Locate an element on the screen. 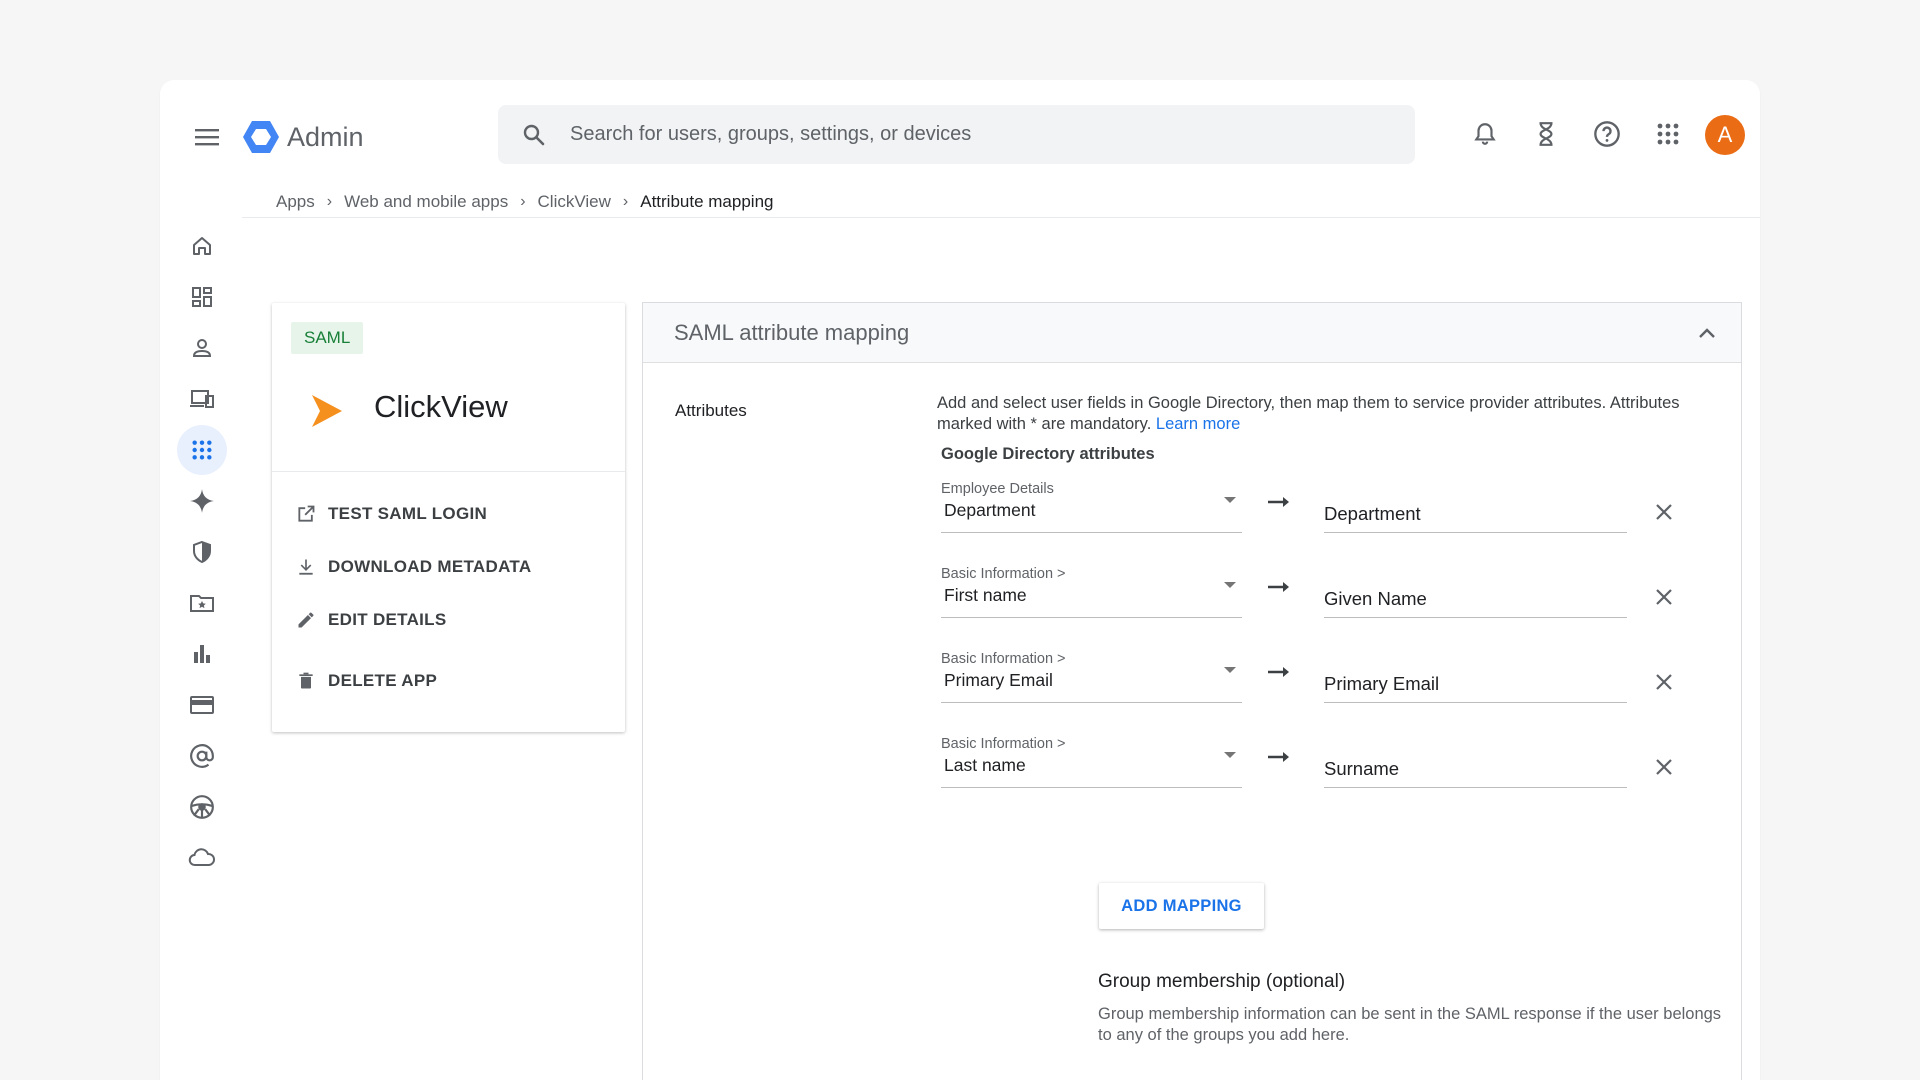  person-icon is located at coordinates (202, 347).